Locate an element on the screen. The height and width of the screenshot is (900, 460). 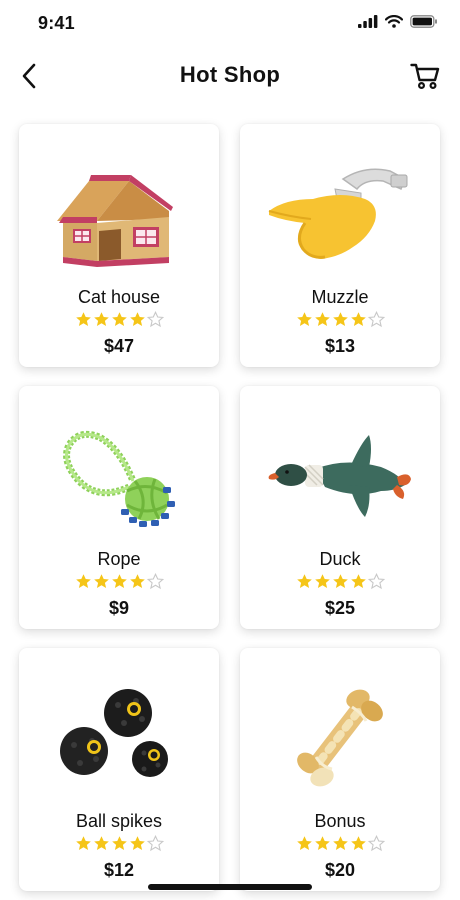
product-price: $12 is located at coordinates (119, 870).